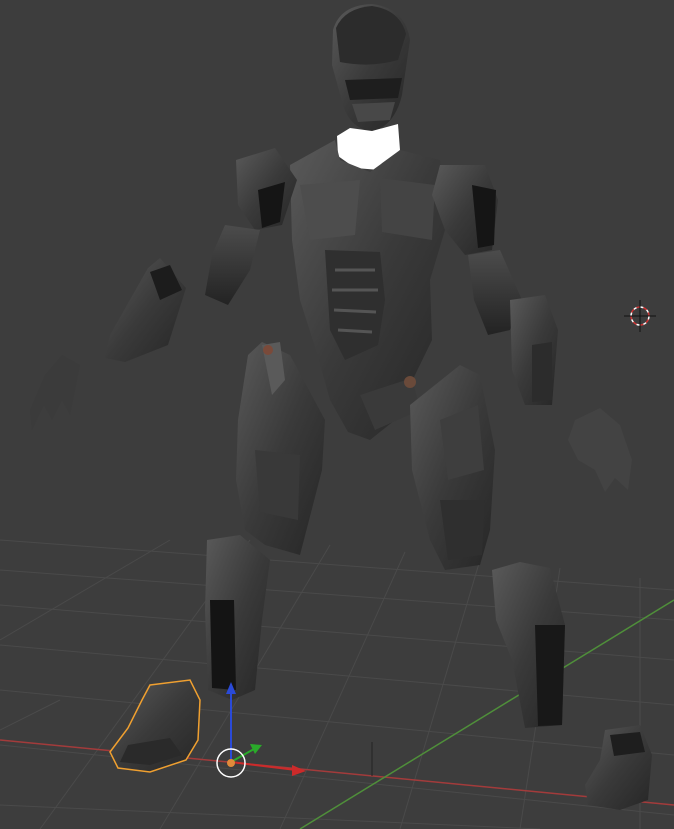 The height and width of the screenshot is (829, 674). I want to click on right-hand, so click(600, 450).